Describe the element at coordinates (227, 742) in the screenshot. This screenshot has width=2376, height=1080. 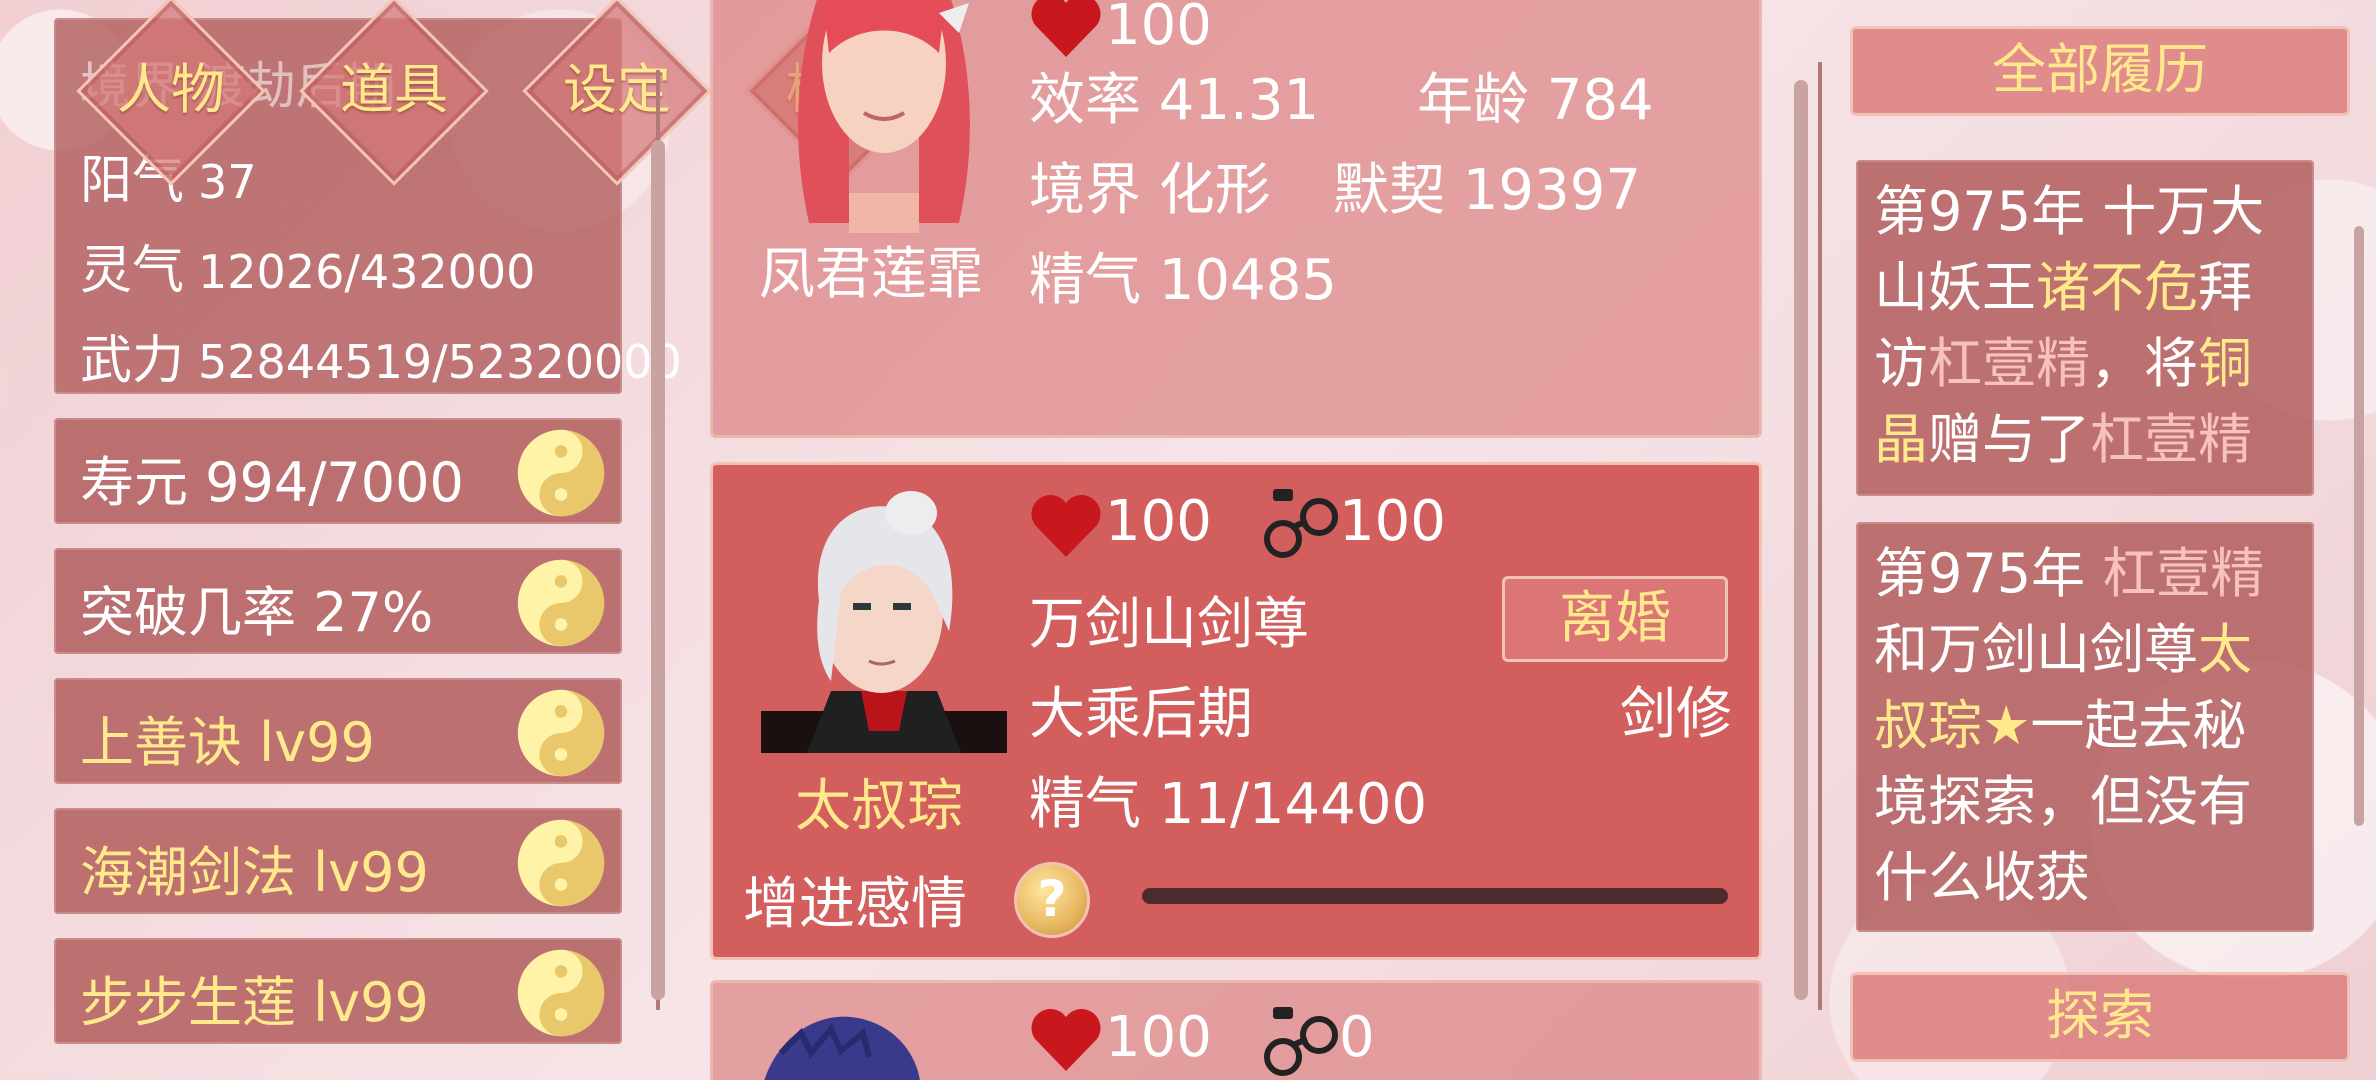
I see `skill-label: 上善诀 lv99` at that location.